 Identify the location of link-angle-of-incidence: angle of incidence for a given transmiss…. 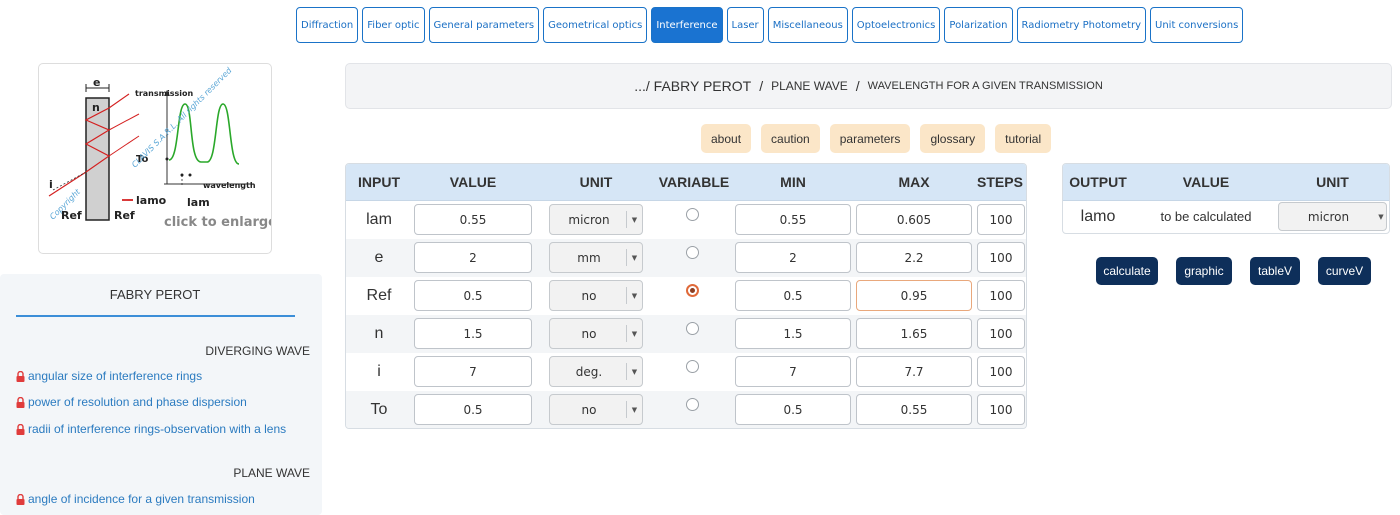
(135, 499).